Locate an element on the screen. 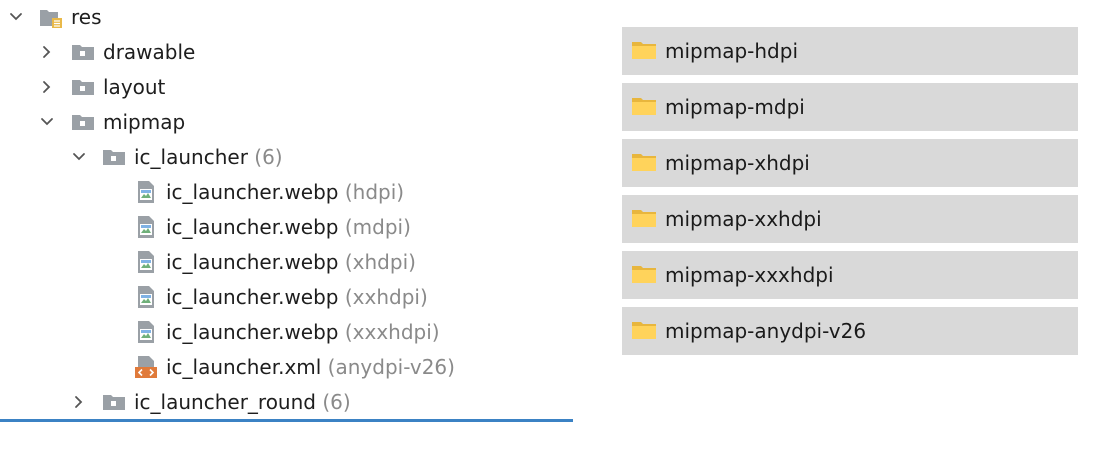 This screenshot has height=475, width=1120. tree-node-label: ic_launcher.webp (xxxhdpi) is located at coordinates (303, 332).